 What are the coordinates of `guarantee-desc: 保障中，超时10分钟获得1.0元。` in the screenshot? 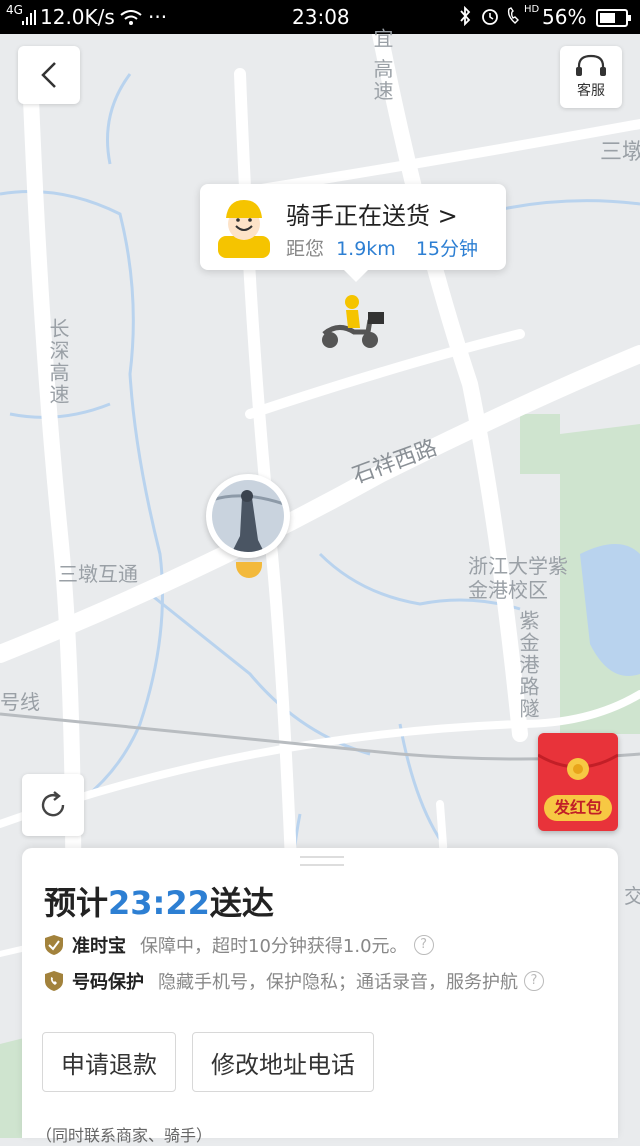 It's located at (274, 946).